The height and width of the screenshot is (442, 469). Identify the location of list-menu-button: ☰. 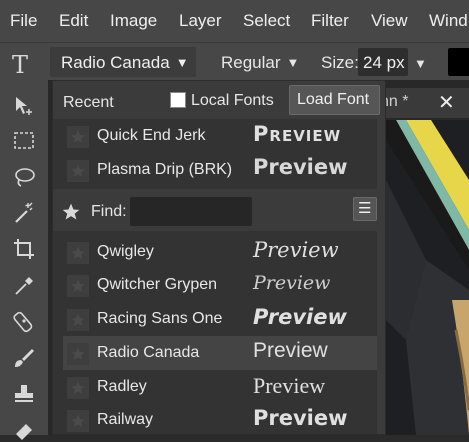
(365, 209).